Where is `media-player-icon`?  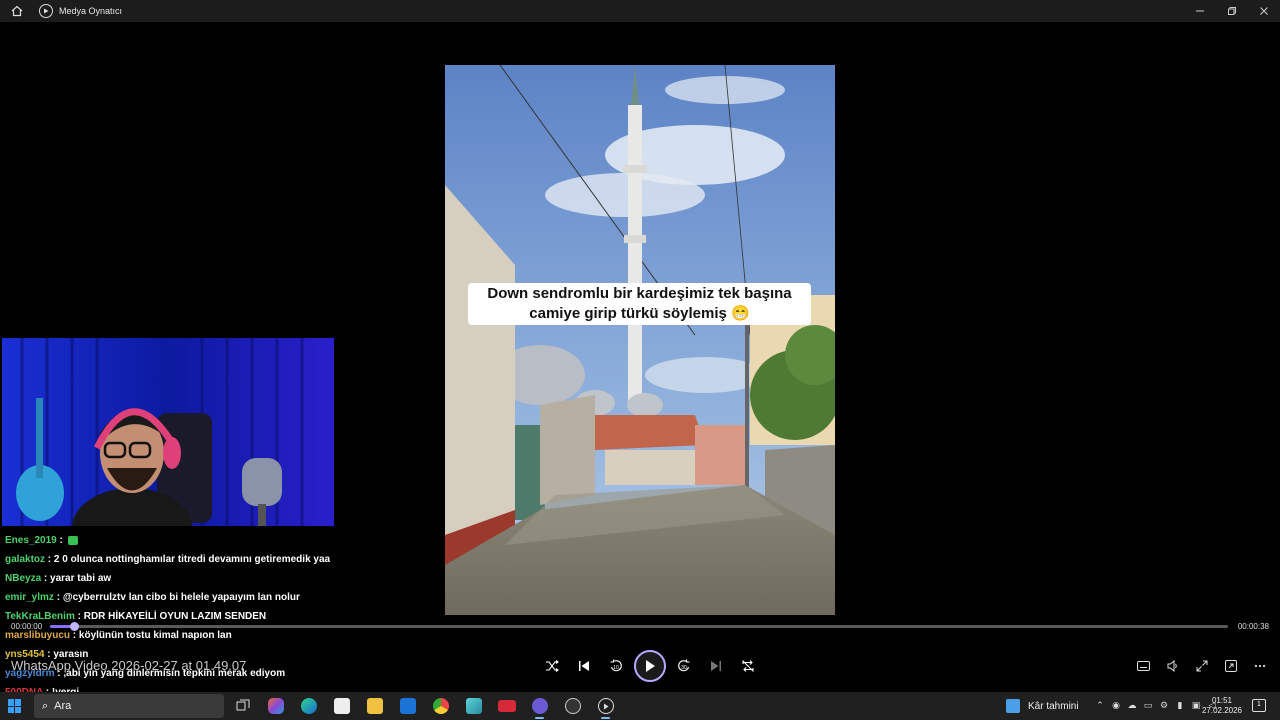
media-player-icon is located at coordinates (46, 11).